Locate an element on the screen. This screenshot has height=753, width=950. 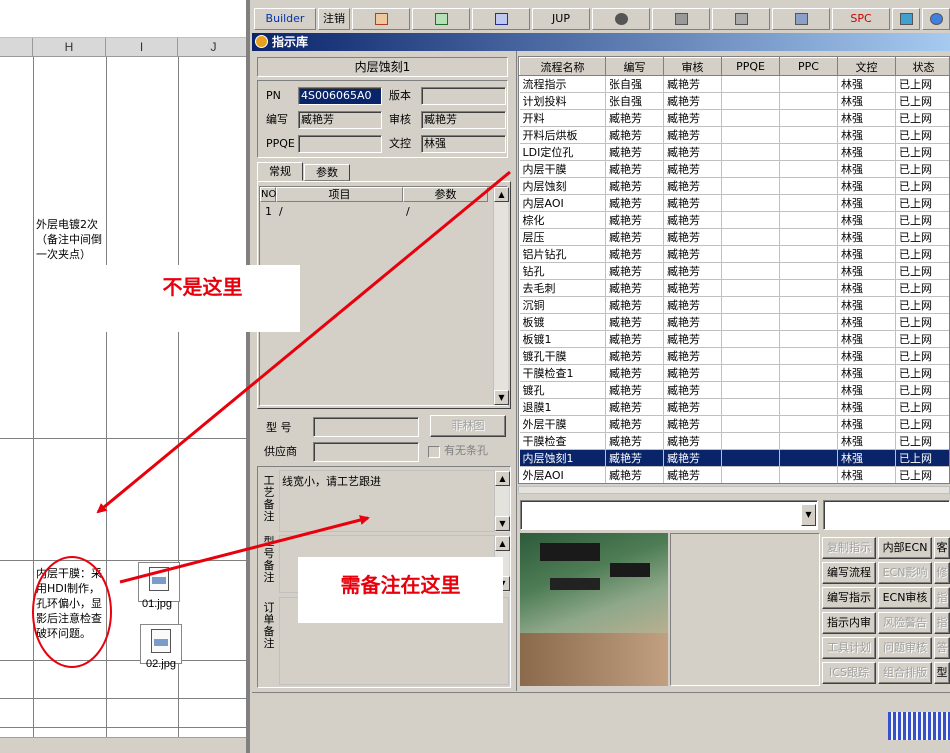
annotation-note-here: 需备注在这里 is located at coordinates (400, 590).